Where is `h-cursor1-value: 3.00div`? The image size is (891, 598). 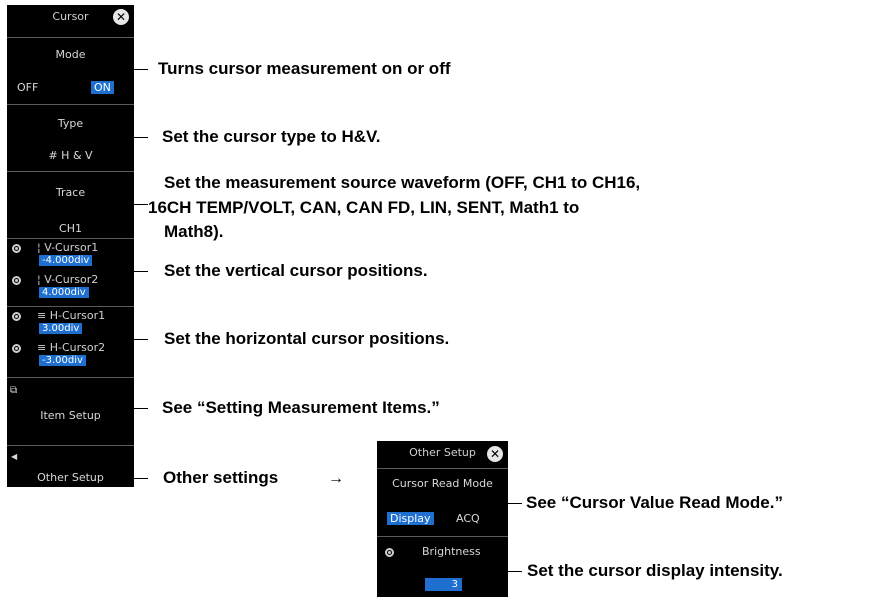 h-cursor1-value: 3.00div is located at coordinates (61, 328).